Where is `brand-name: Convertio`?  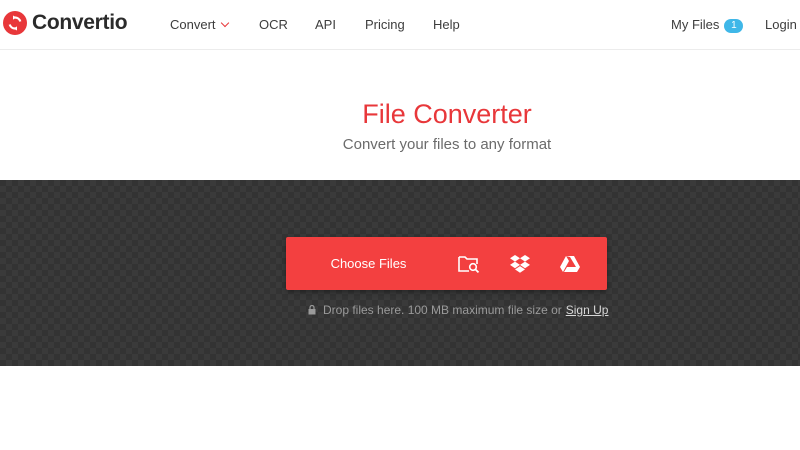 brand-name: Convertio is located at coordinates (80, 22).